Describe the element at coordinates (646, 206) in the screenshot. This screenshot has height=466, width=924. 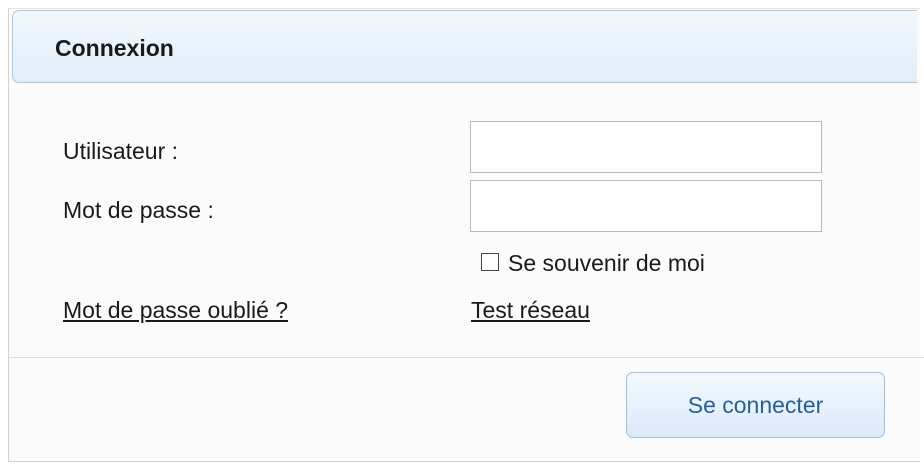
I see `password-input` at that location.